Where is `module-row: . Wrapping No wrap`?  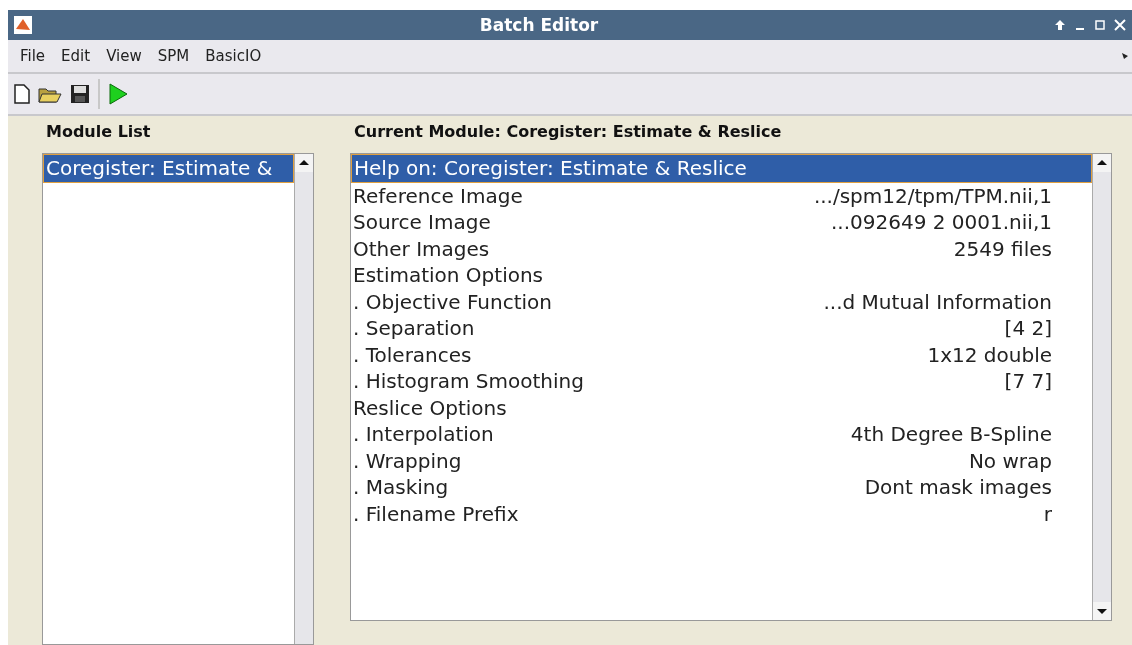
module-row: . Wrapping No wrap is located at coordinates (721, 460).